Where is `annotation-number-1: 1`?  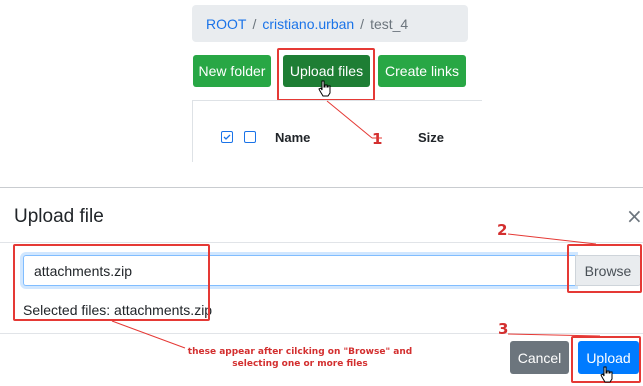 annotation-number-1: 1 is located at coordinates (377, 139).